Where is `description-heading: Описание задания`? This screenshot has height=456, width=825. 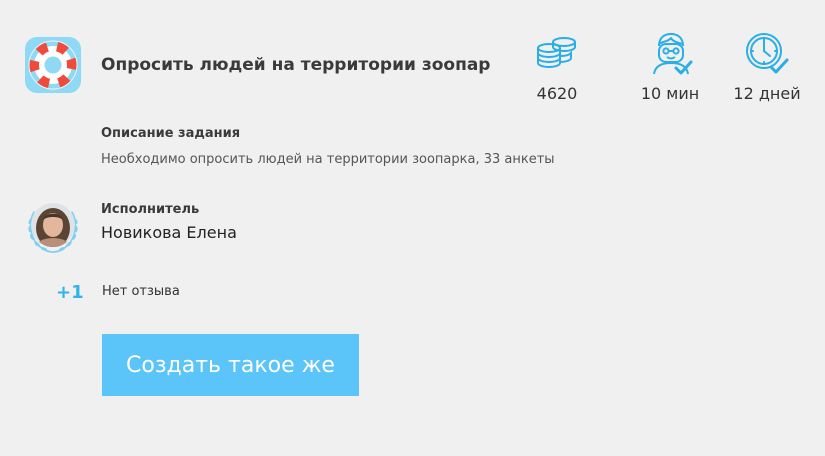 description-heading: Описание задания is located at coordinates (171, 133).